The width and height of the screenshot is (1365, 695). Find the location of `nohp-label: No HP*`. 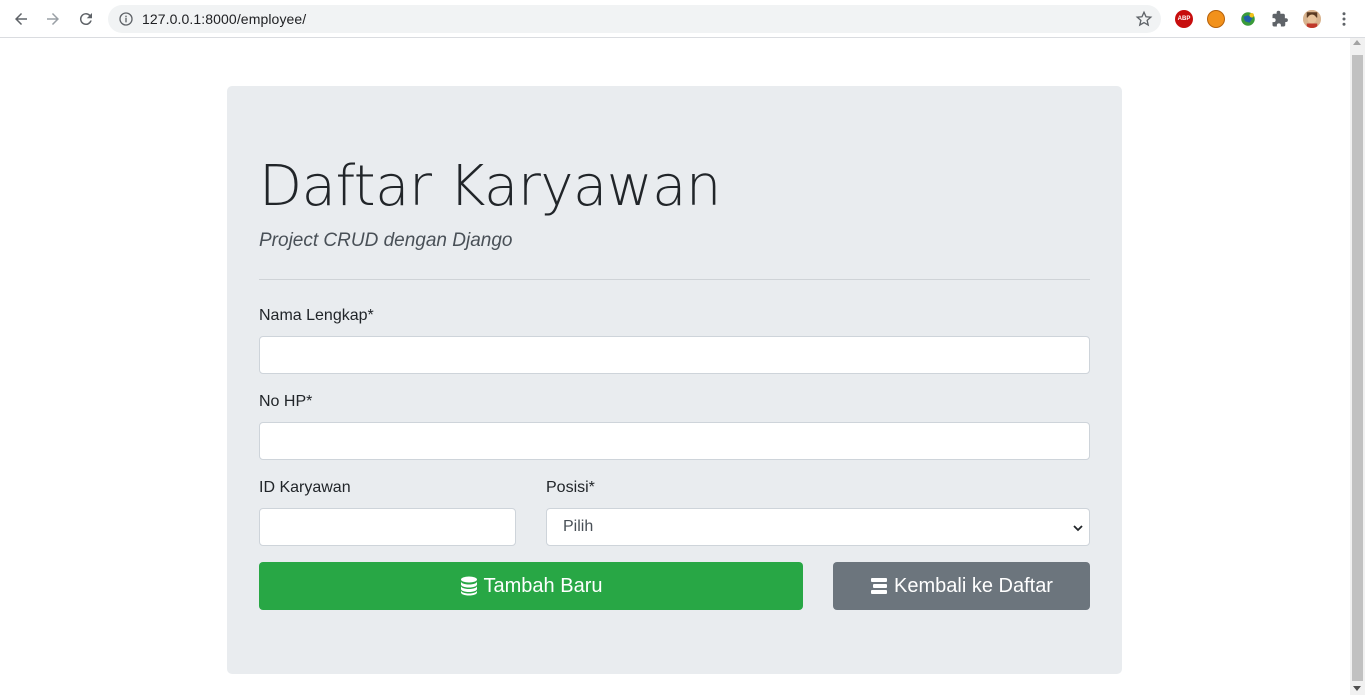

nohp-label: No HP* is located at coordinates (286, 401).